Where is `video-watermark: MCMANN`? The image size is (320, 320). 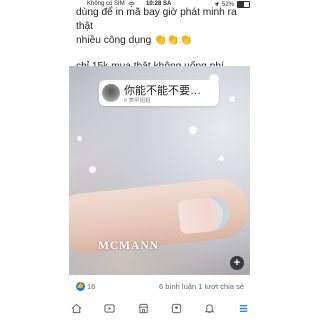 video-watermark: MCMANN is located at coordinates (128, 246).